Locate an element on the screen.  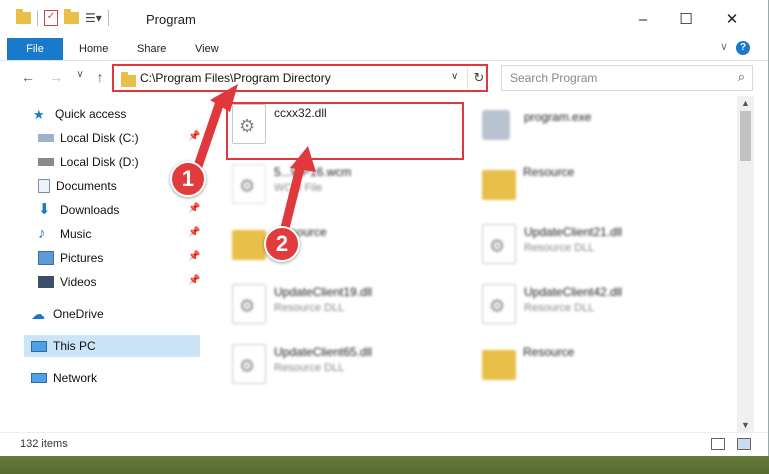
forward-arrow-icon: → is located at coordinates (56, 77).